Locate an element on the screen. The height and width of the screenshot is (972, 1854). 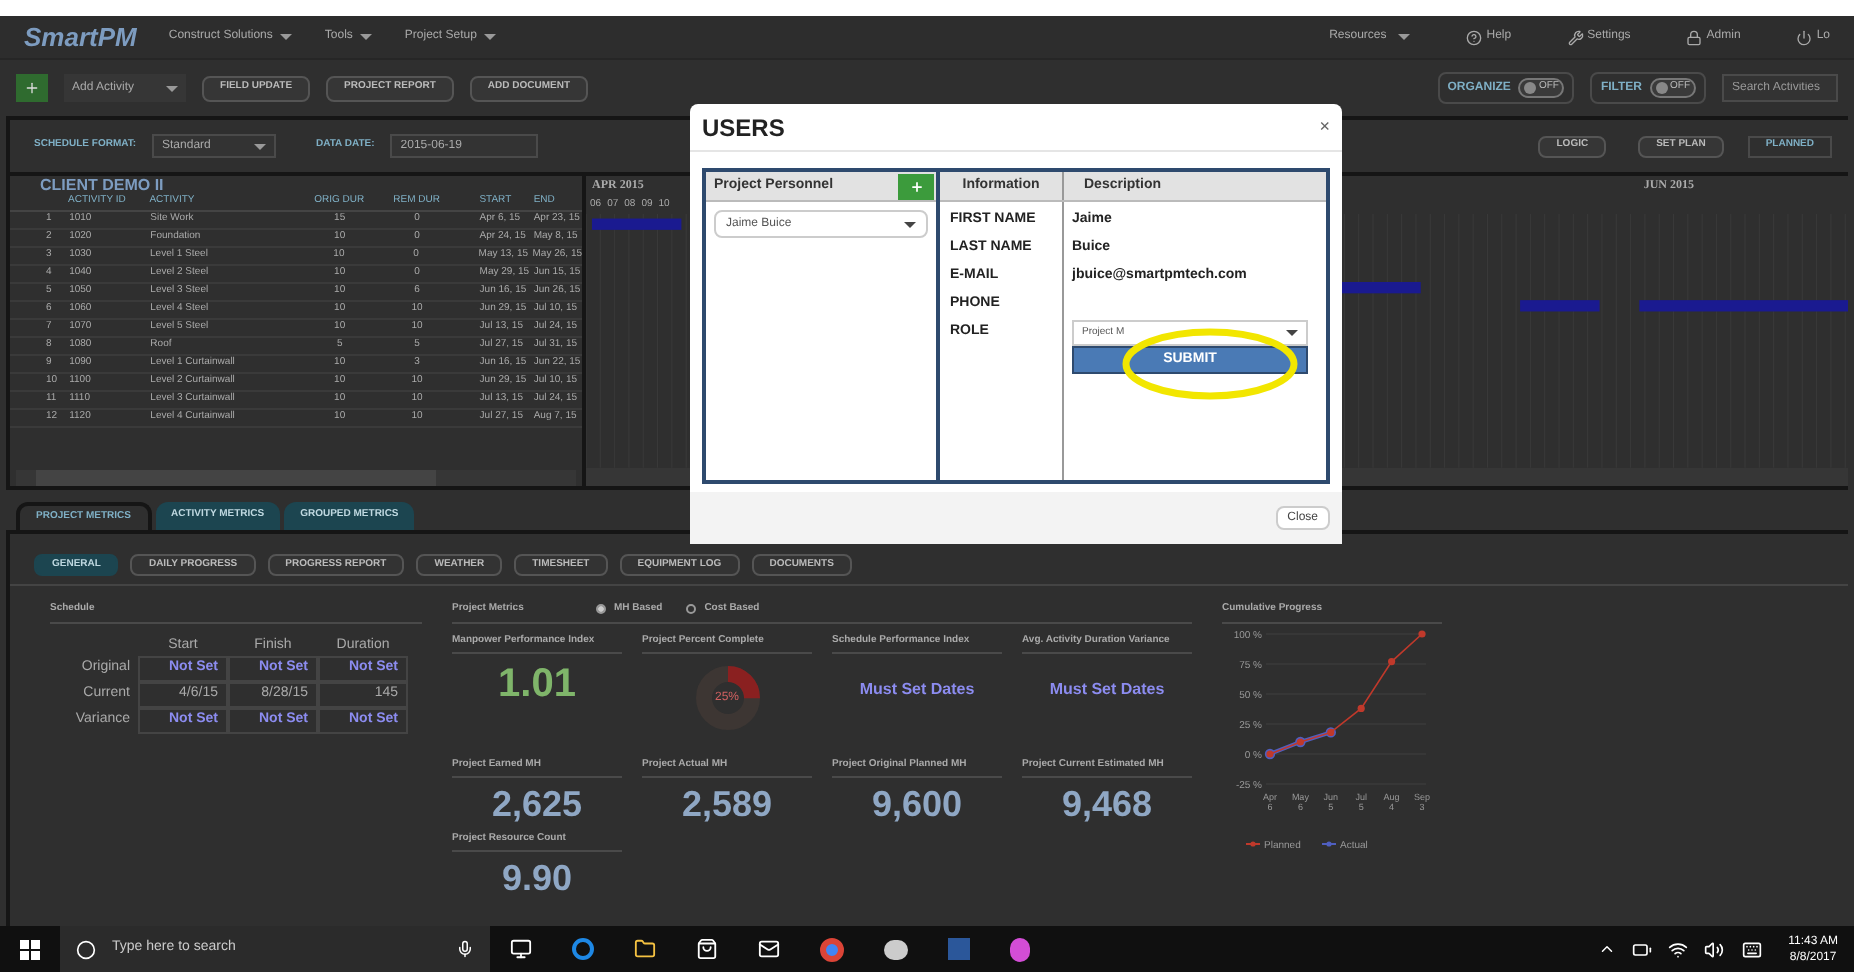
metric-value: 9.90 is located at coordinates (537, 878).